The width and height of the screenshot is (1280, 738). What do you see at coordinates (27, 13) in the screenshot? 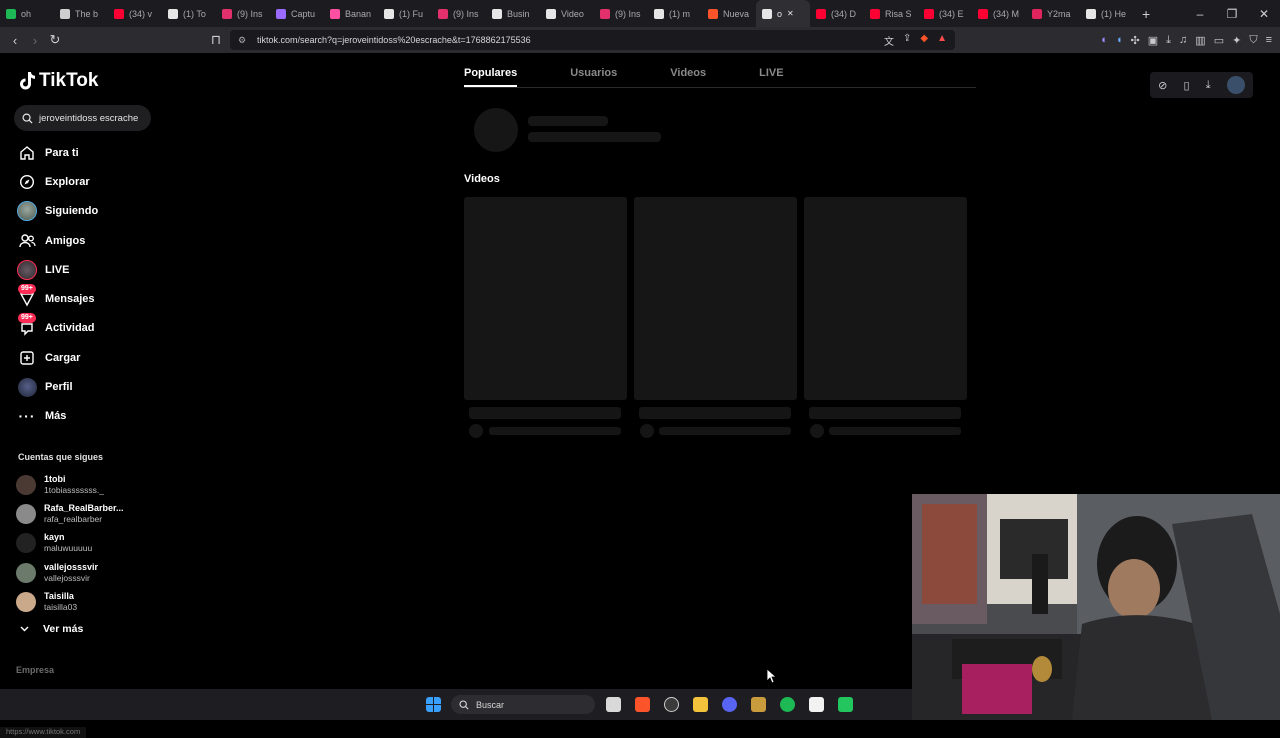
I see `browser-tab: oh` at bounding box center [27, 13].